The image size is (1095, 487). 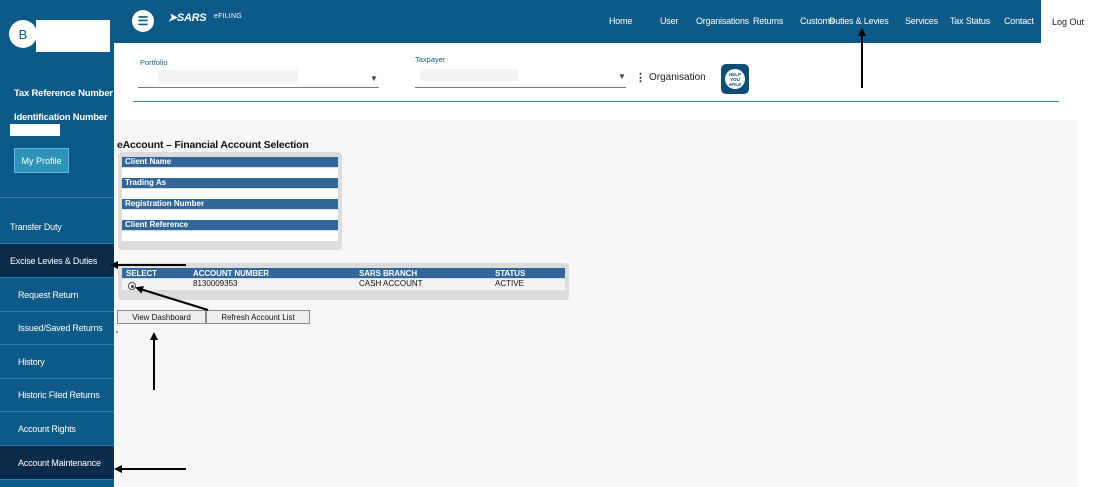 I want to click on sidebar-item-label: Issued/Saved Returns, so click(x=60, y=327).